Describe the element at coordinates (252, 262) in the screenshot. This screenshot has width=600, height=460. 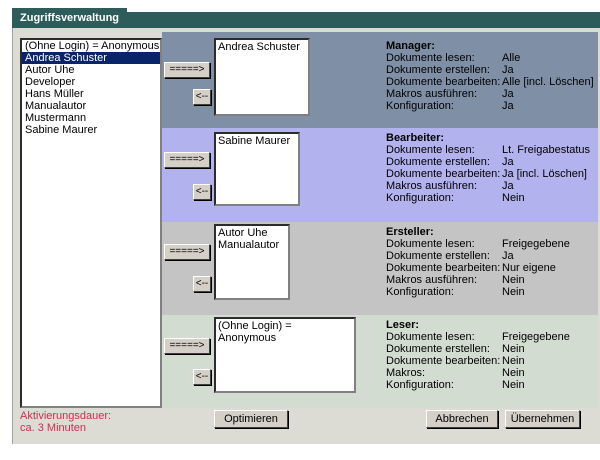
I see `role-members-list: Autor Uhe Manualautor` at that location.